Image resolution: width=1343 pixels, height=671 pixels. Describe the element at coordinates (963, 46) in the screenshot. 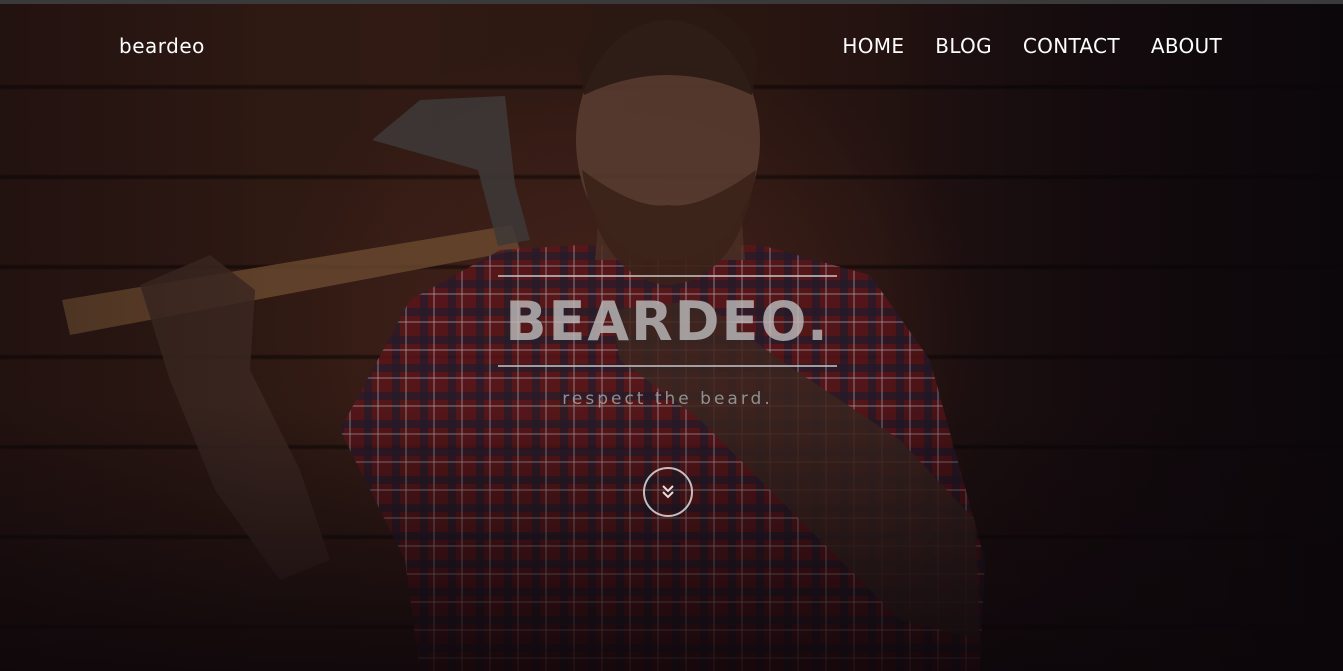

I see `nav-item-blog: BLOG` at that location.